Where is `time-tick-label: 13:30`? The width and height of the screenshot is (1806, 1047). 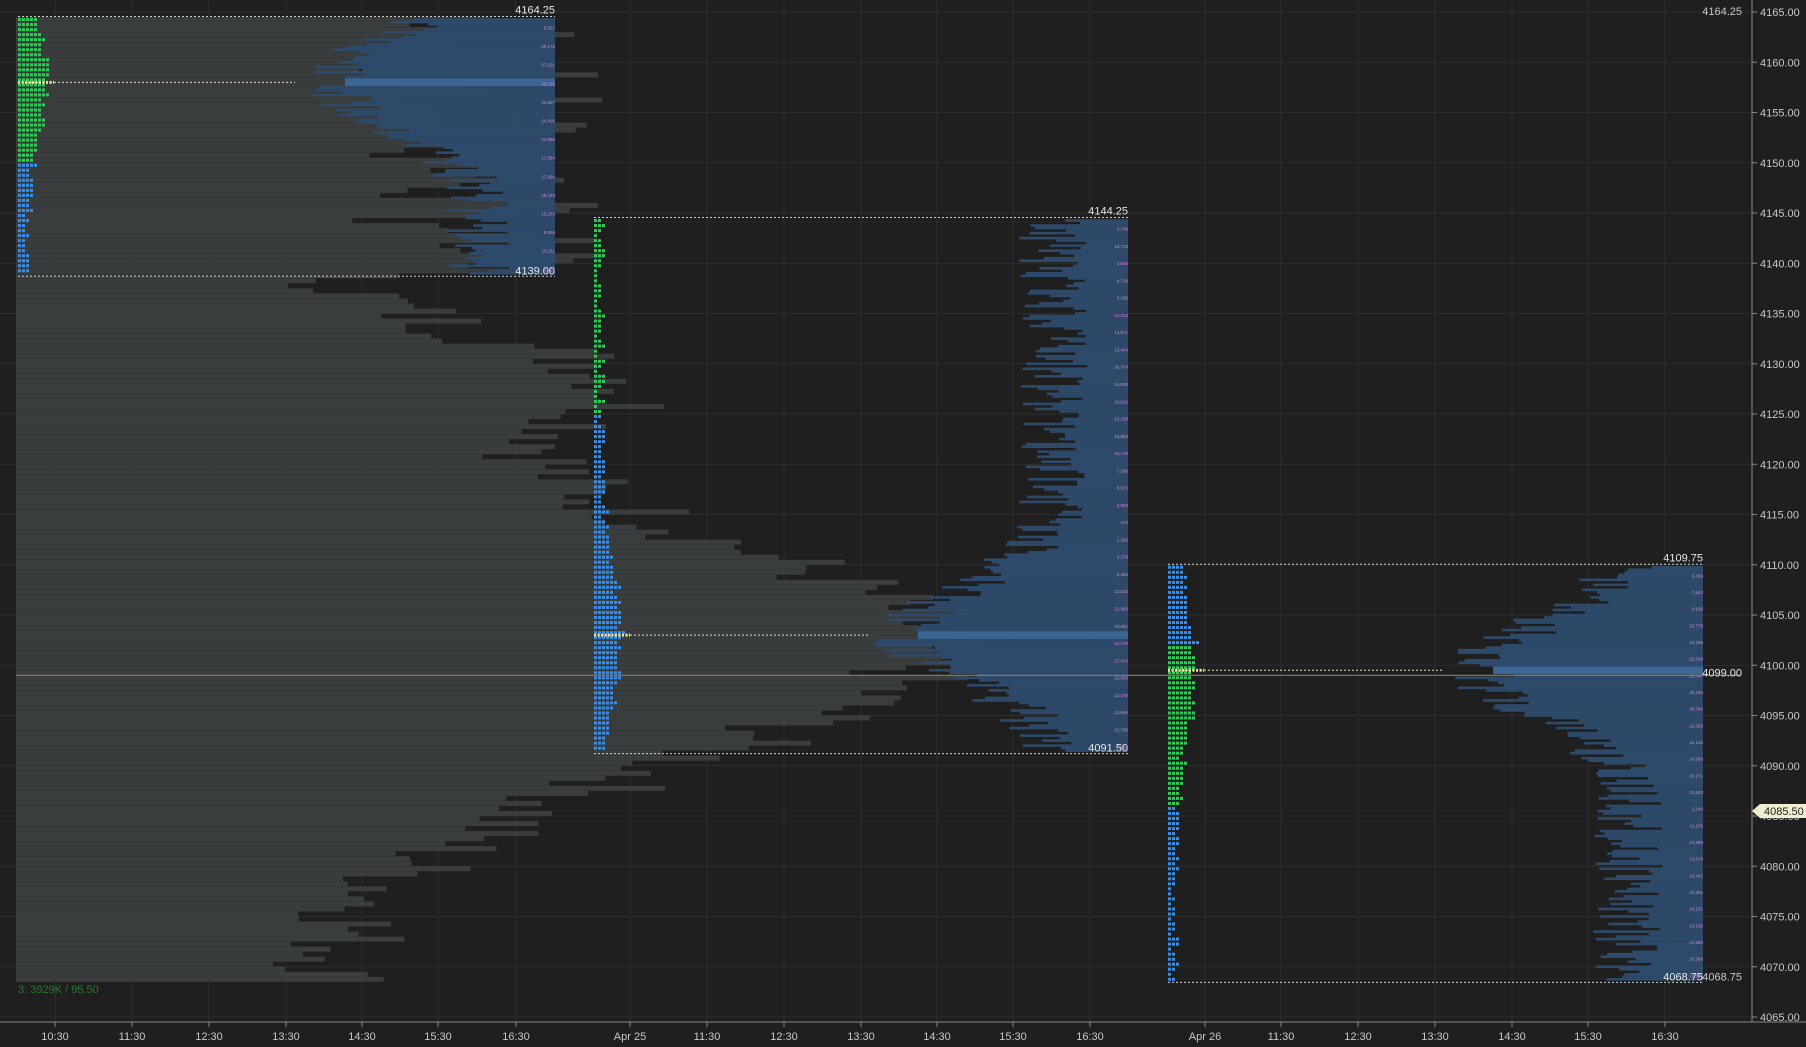 time-tick-label: 13:30 is located at coordinates (861, 1037).